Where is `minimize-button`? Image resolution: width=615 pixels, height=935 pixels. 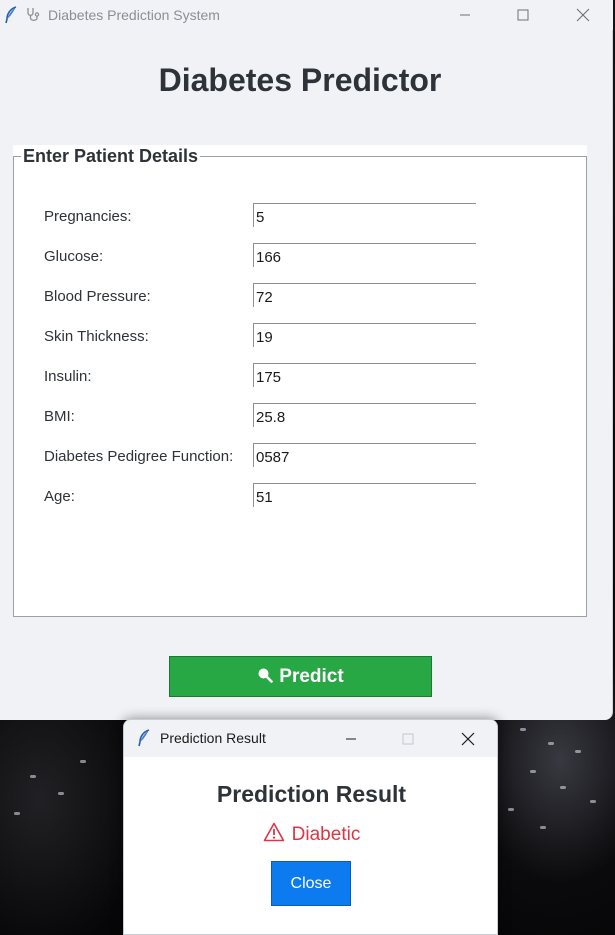
minimize-button is located at coordinates (465, 15).